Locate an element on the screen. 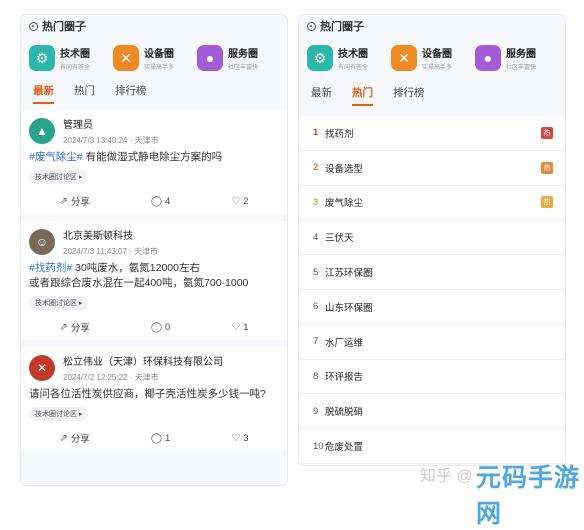 The image size is (584, 530). brand-logo: 元码手游网 is located at coordinates (528, 496).